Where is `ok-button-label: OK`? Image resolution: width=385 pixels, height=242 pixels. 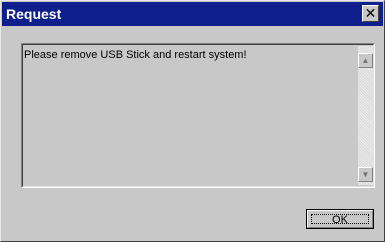 ok-button-label: OK is located at coordinates (340, 220).